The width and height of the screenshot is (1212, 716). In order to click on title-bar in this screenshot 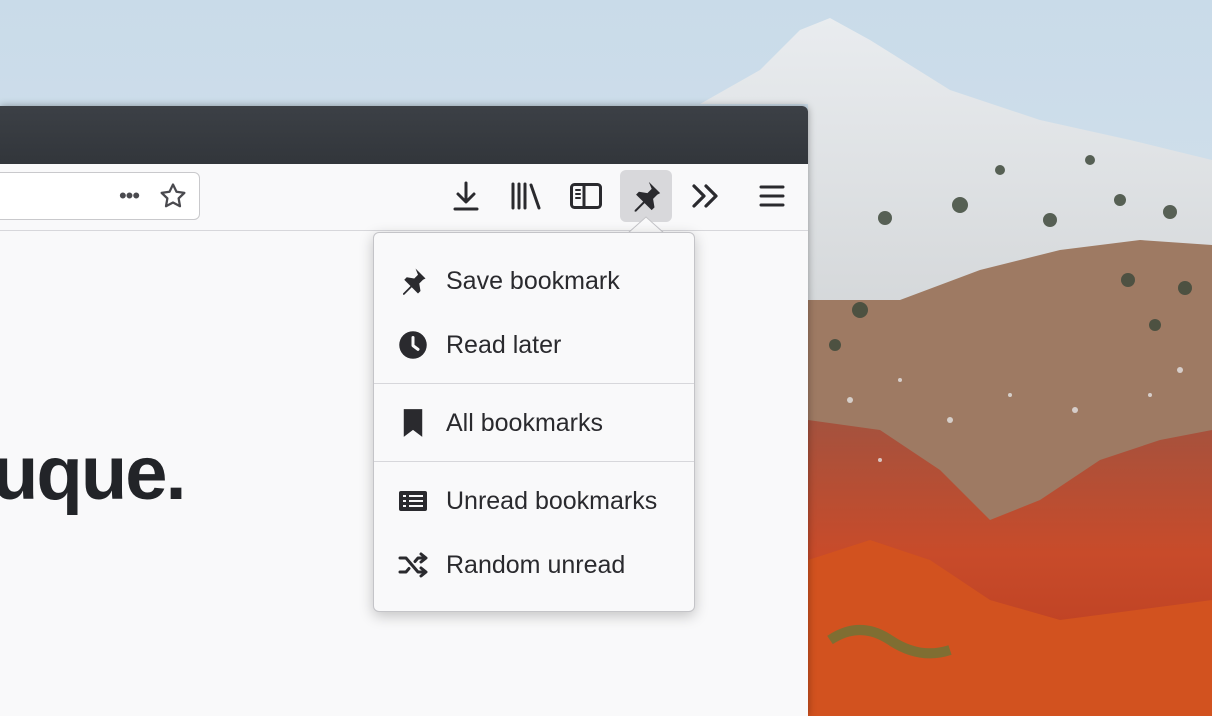, I will do `click(404, 135)`.